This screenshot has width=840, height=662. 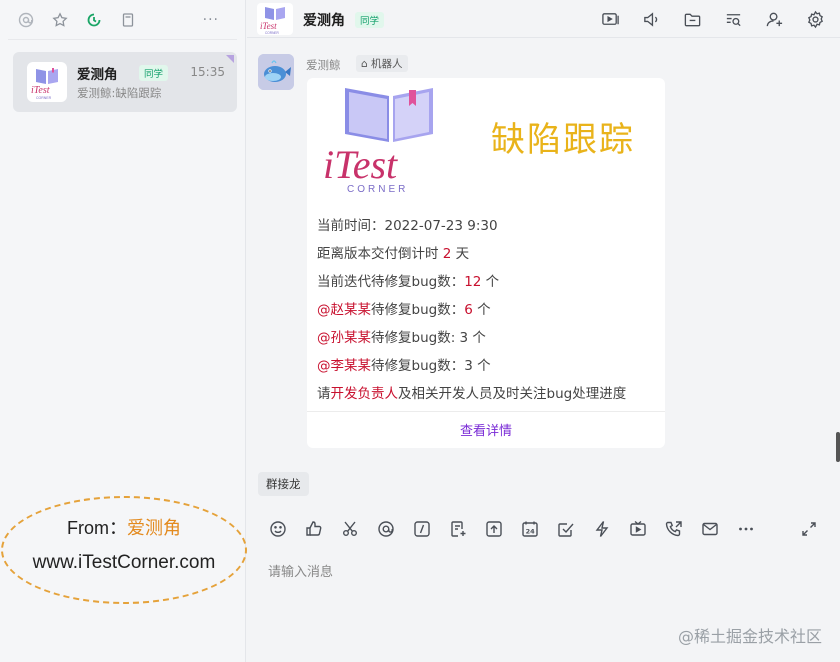 I want to click on svg-text: 24, so click(x=531, y=531).